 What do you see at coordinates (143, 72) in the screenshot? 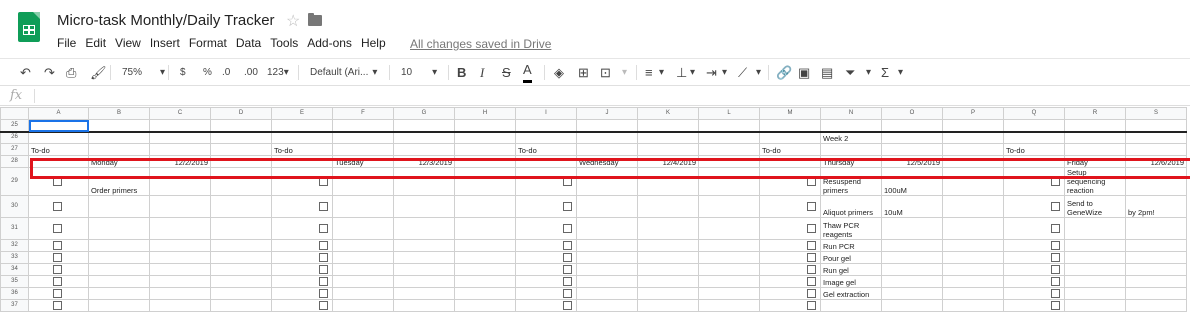
I see `zoom-select: 75% ▾` at bounding box center [143, 72].